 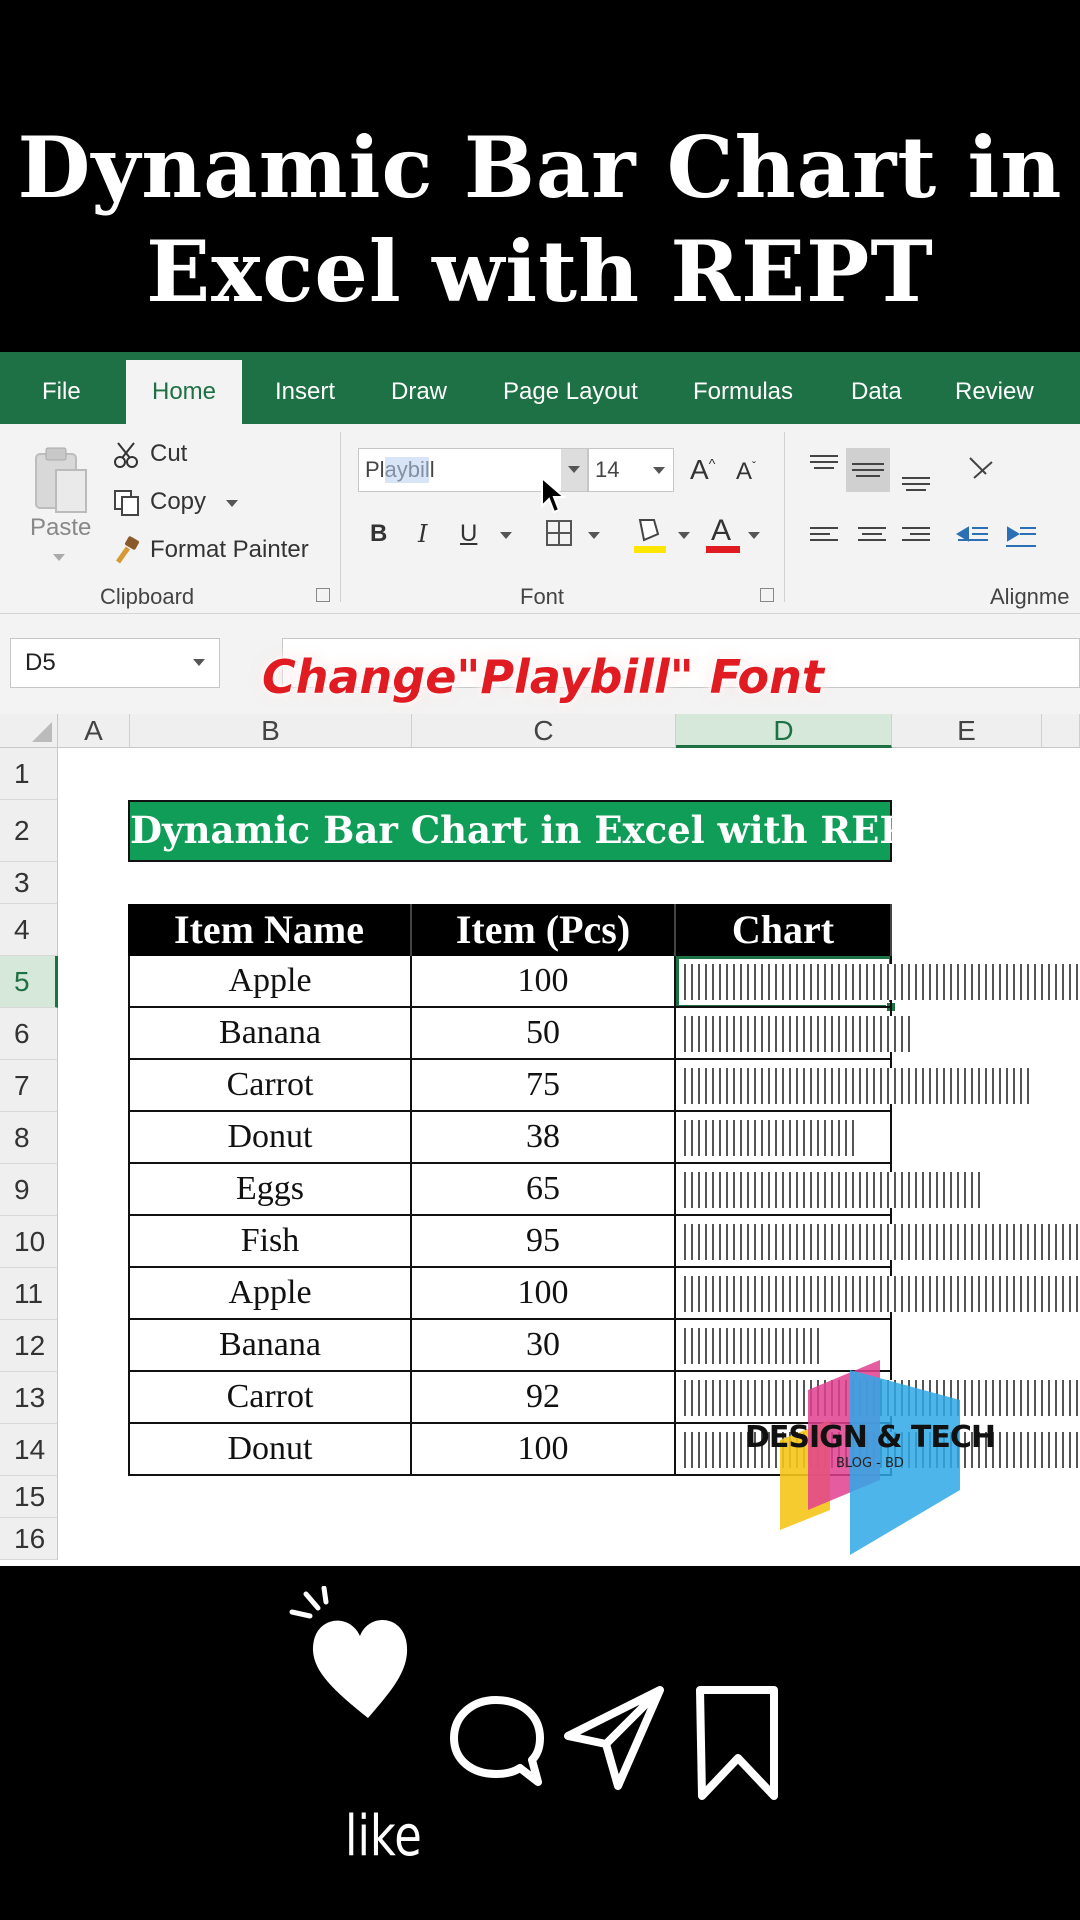 I want to click on underline-dropdown-icon, so click(x=506, y=535).